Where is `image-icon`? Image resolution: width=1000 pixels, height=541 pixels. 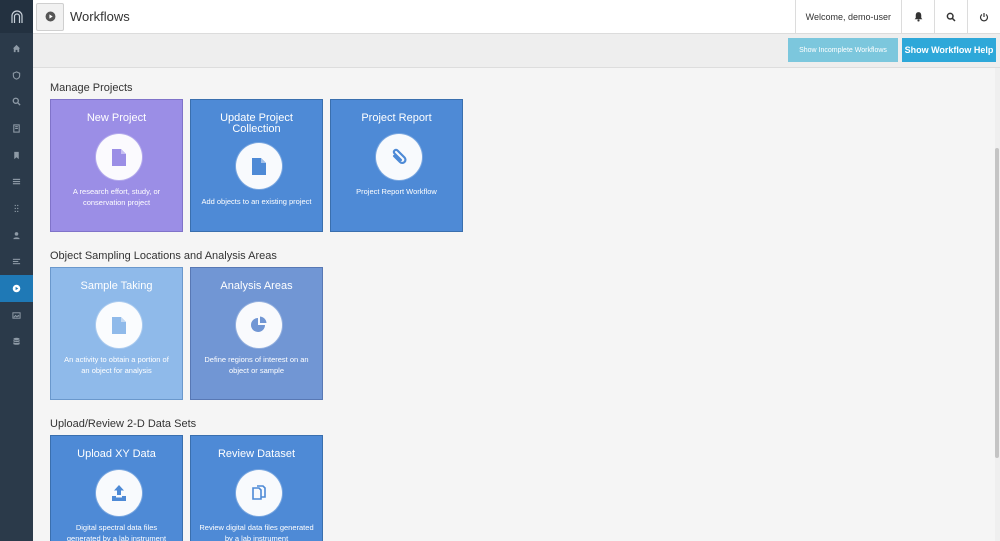
image-icon is located at coordinates (16, 315).